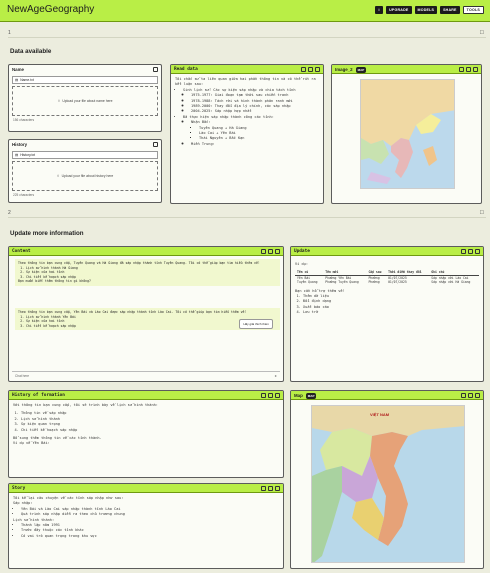 This screenshot has width=490, height=573. I want to click on history-upload-zone: ⇧ Upload your file about history here, so click(85, 176).